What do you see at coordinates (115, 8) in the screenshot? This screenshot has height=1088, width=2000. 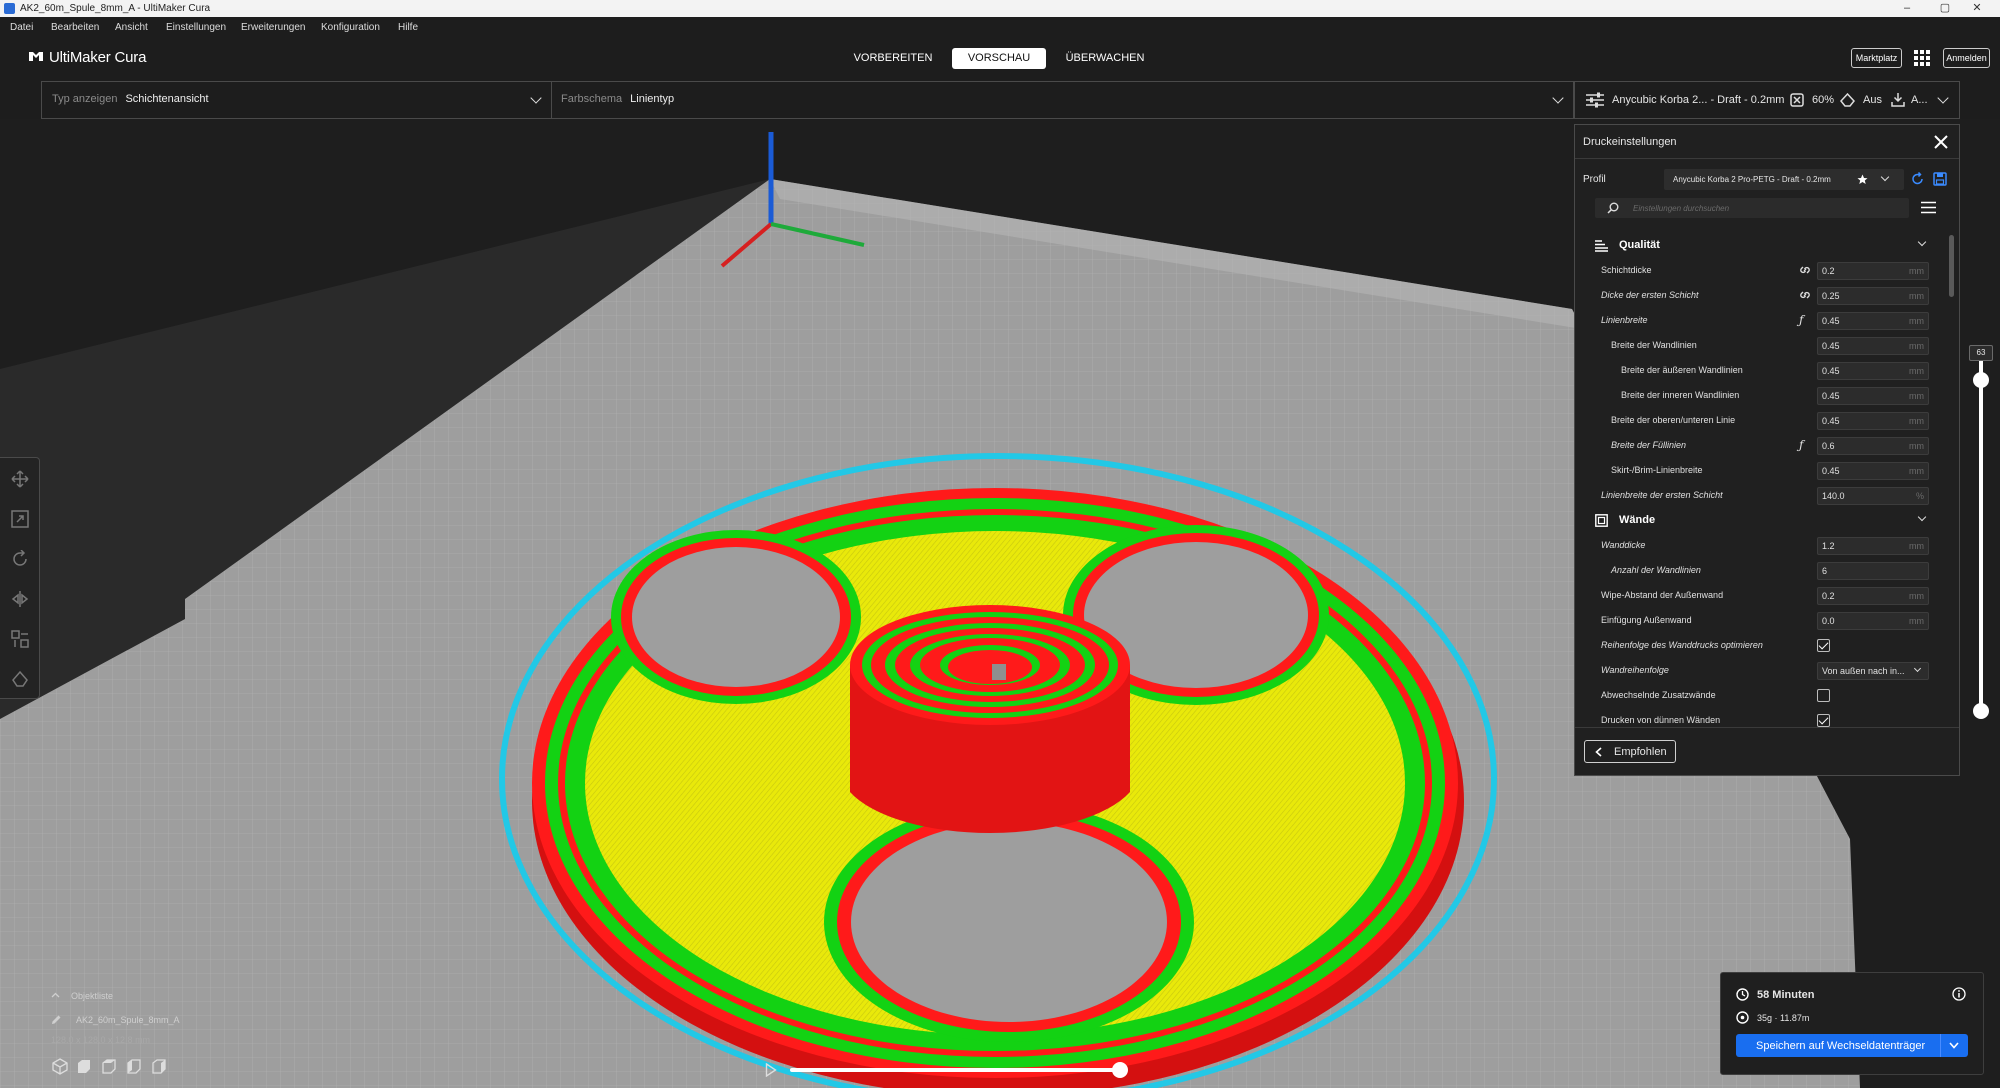 I see `window-title: AK2_60m_Spule_8mm_A - UltiMaker Cura` at bounding box center [115, 8].